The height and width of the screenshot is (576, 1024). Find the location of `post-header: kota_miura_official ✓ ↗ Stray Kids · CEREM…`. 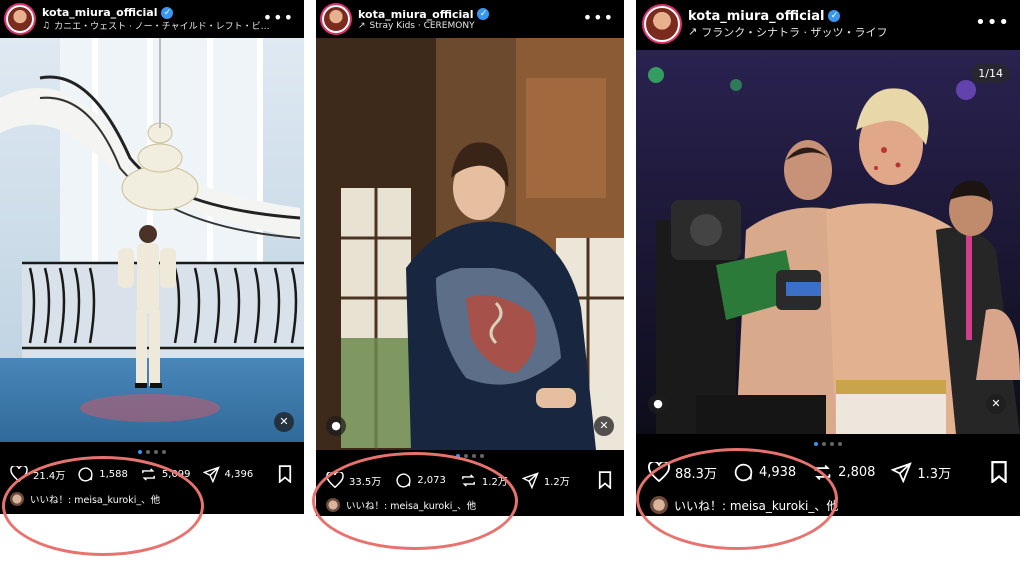

post-header: kota_miura_official ✓ ↗ Stray Kids · CEREM… is located at coordinates (470, 19).